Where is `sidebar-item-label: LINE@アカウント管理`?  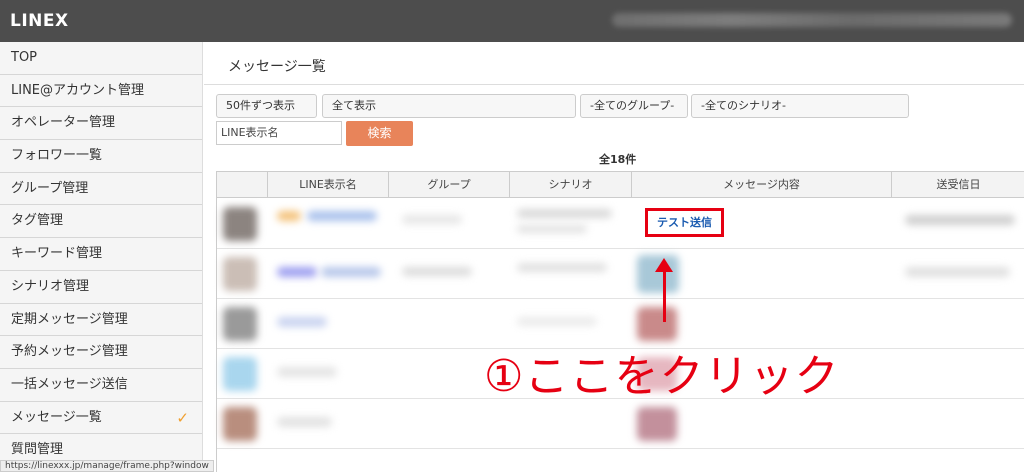
sidebar-item-label: LINE@アカウント管理 is located at coordinates (78, 90).